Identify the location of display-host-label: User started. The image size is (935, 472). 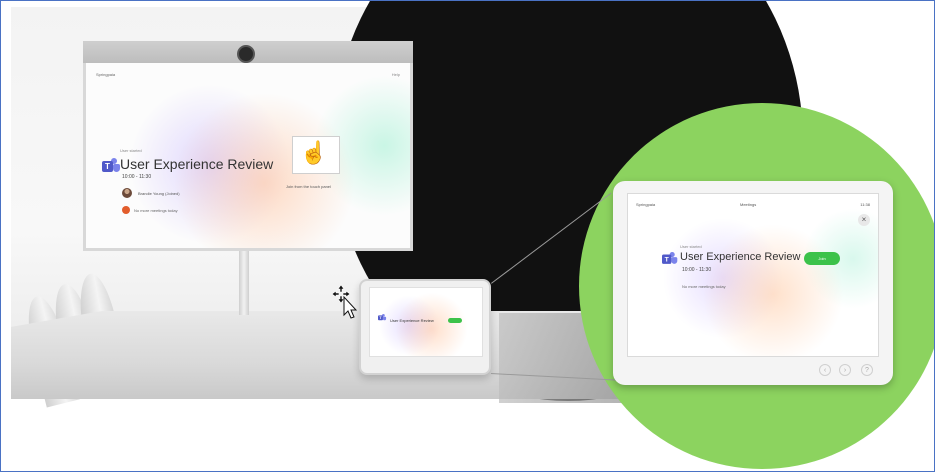
(131, 150).